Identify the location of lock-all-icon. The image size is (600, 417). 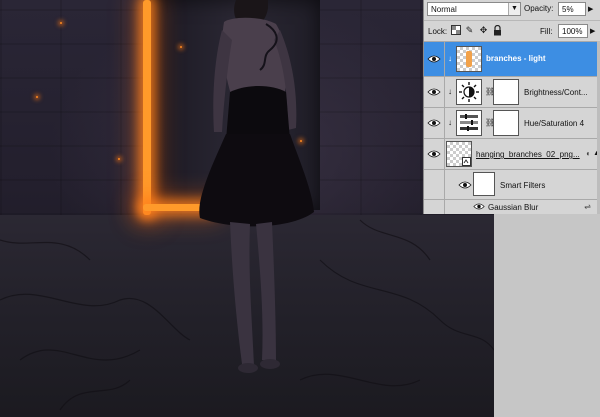
(497, 30).